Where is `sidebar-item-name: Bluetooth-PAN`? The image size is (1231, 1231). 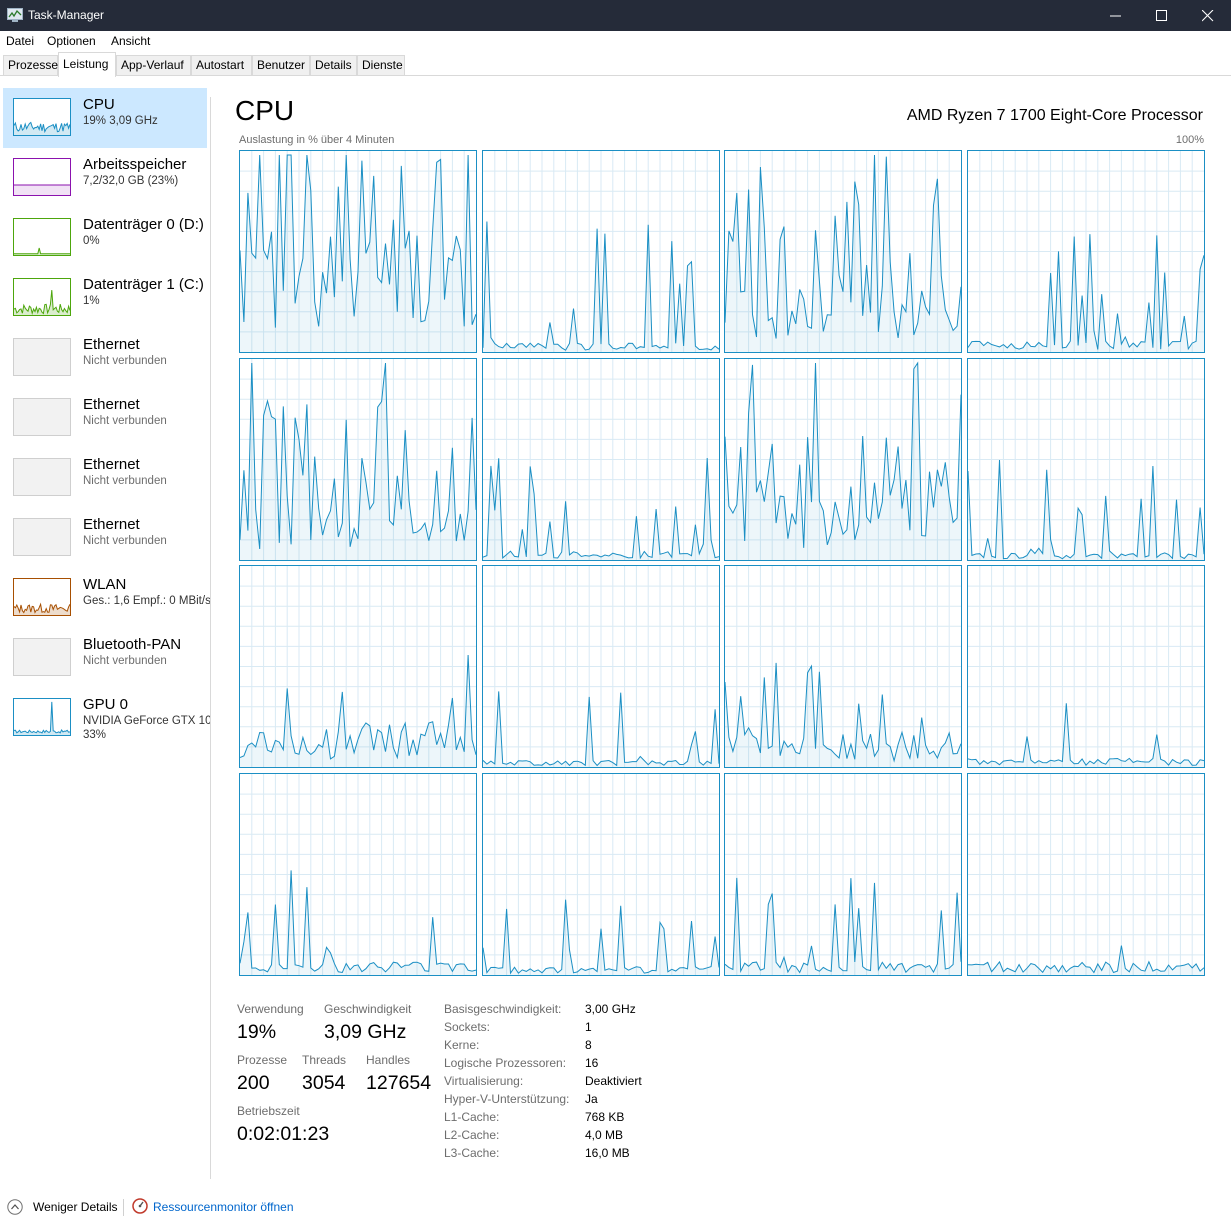 sidebar-item-name: Bluetooth-PAN is located at coordinates (132, 644).